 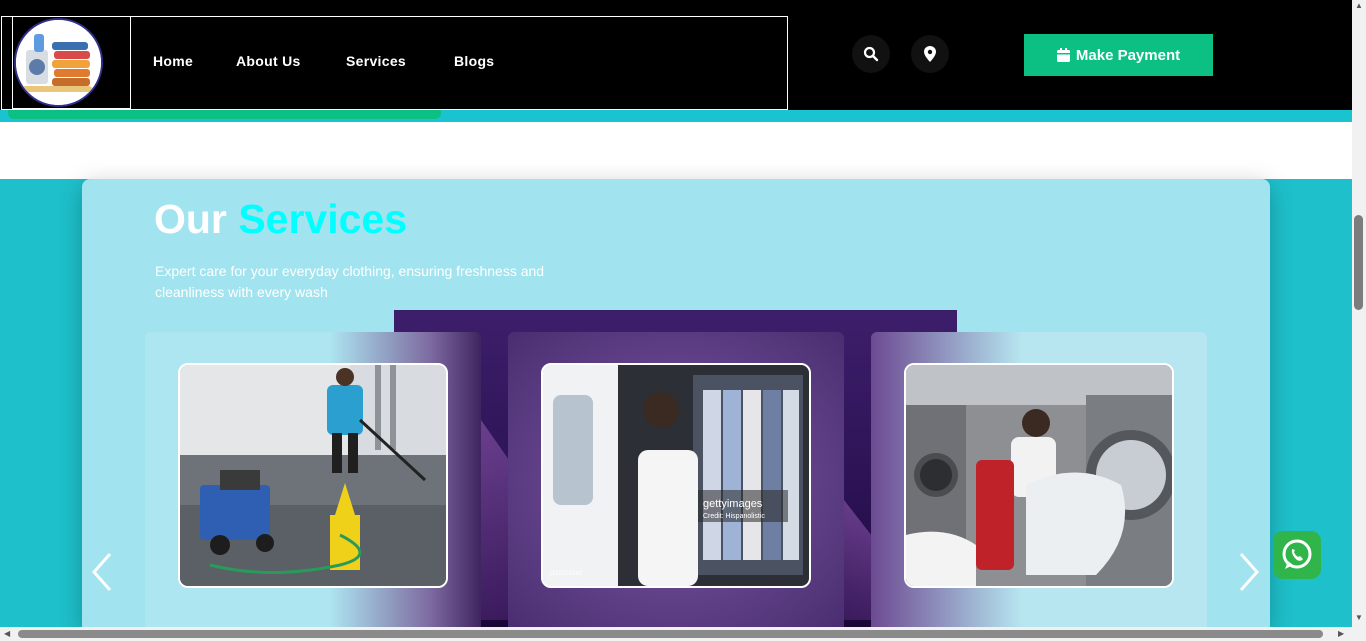 What do you see at coordinates (1359, 618) in the screenshot?
I see `scroll-down-icon: ▼` at bounding box center [1359, 618].